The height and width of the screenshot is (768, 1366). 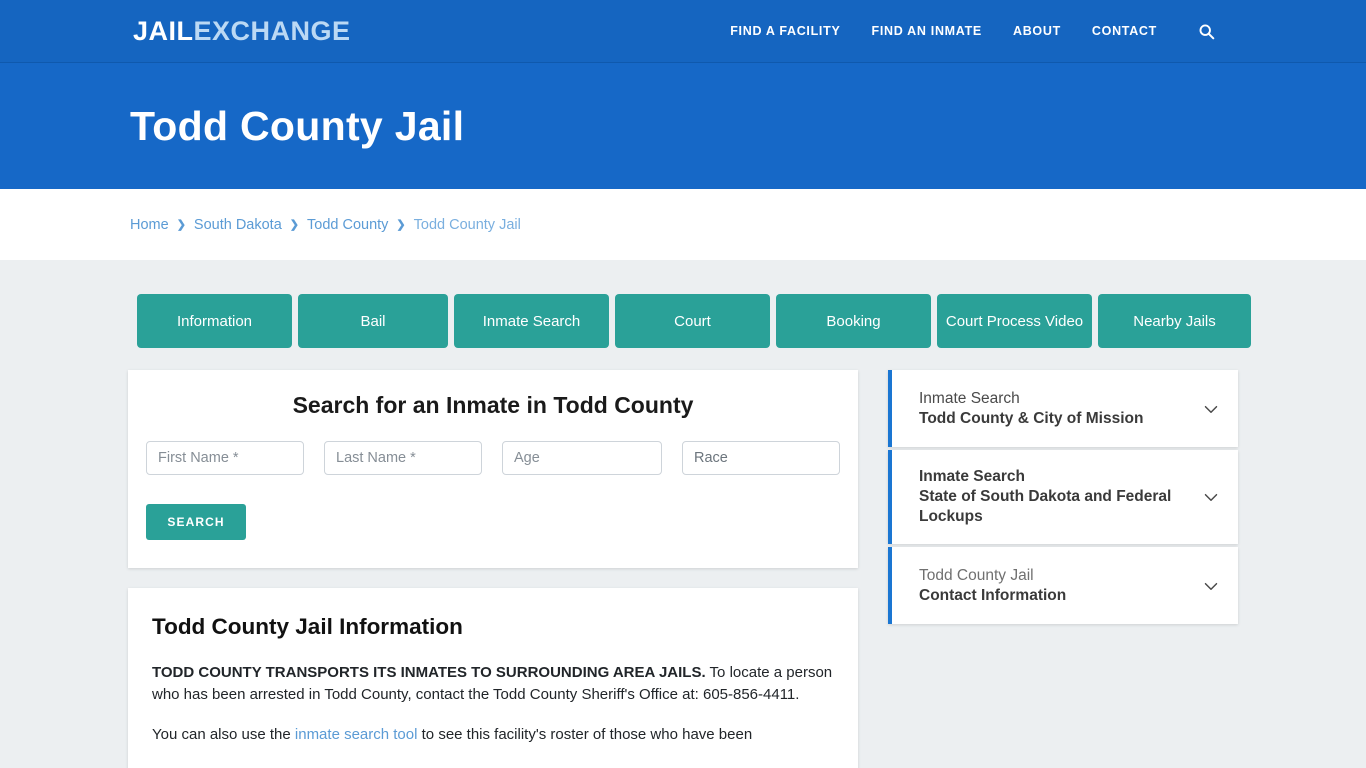 I want to click on search-button: SEARCH, so click(x=196, y=522).